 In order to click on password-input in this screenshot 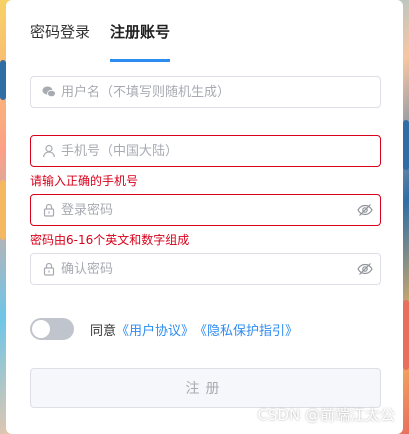, I will do `click(205, 210)`.